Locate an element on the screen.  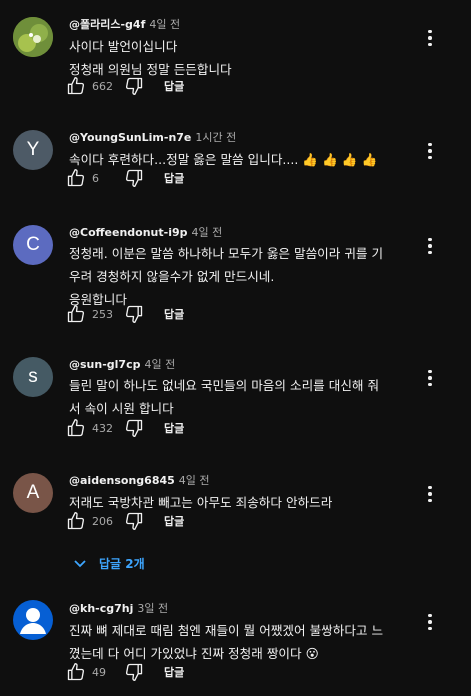
comment-actions: 6 답글 is located at coordinates (125, 178).